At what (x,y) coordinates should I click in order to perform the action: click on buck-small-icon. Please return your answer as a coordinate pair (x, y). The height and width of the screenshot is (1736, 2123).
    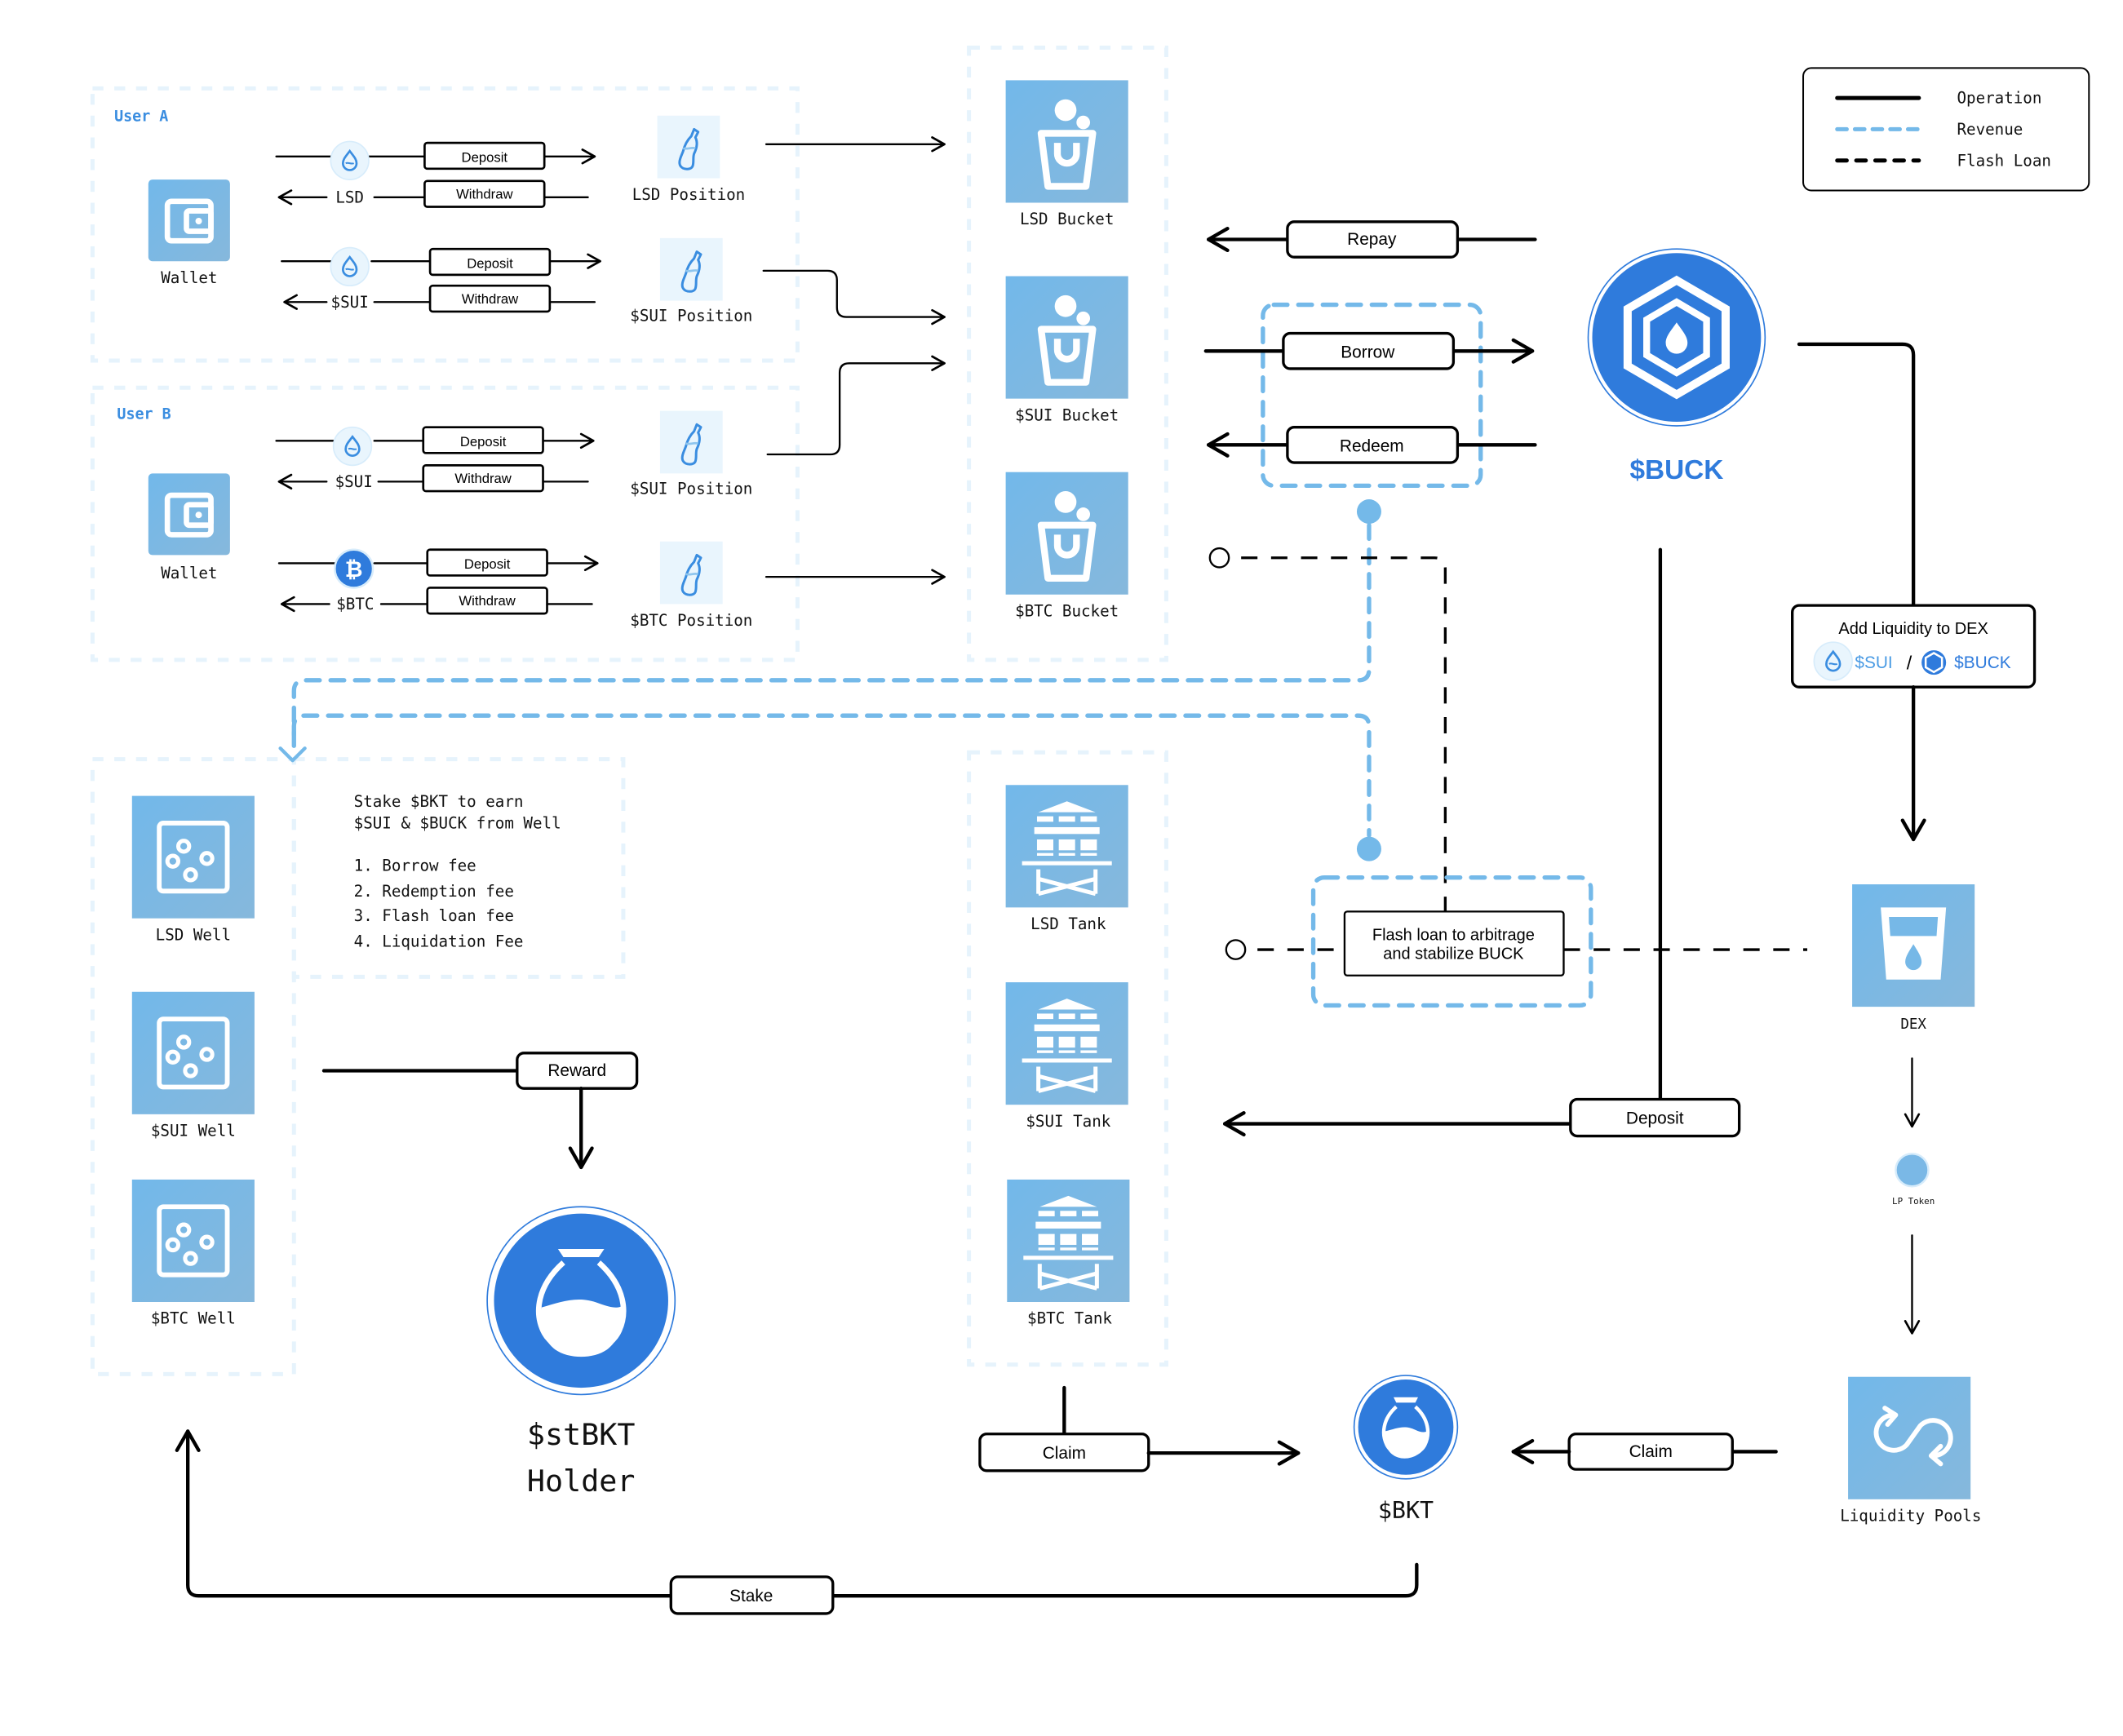
    Looking at the image, I should click on (1934, 662).